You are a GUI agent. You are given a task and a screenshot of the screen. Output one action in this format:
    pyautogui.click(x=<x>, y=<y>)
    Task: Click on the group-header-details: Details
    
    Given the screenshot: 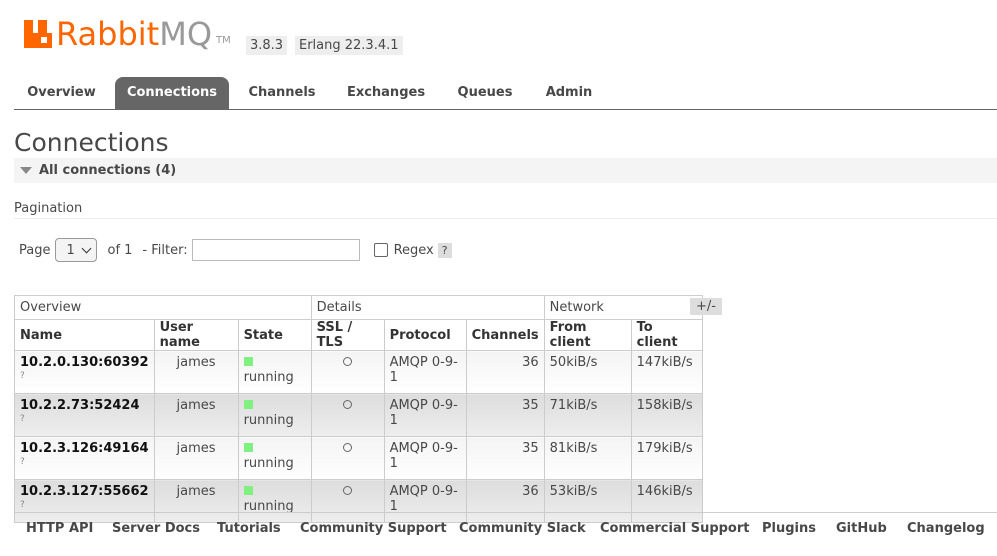 What is the action you would take?
    pyautogui.click(x=427, y=307)
    